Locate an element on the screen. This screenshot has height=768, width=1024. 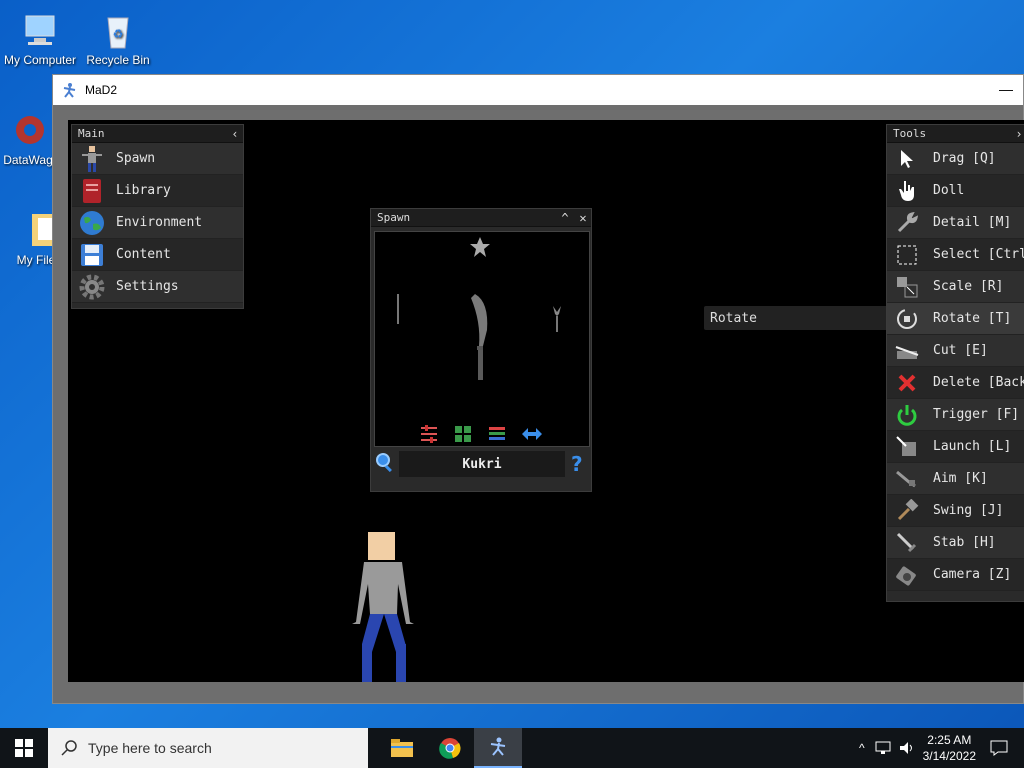
spawn-item-tool is located at coordinates (557, 323).